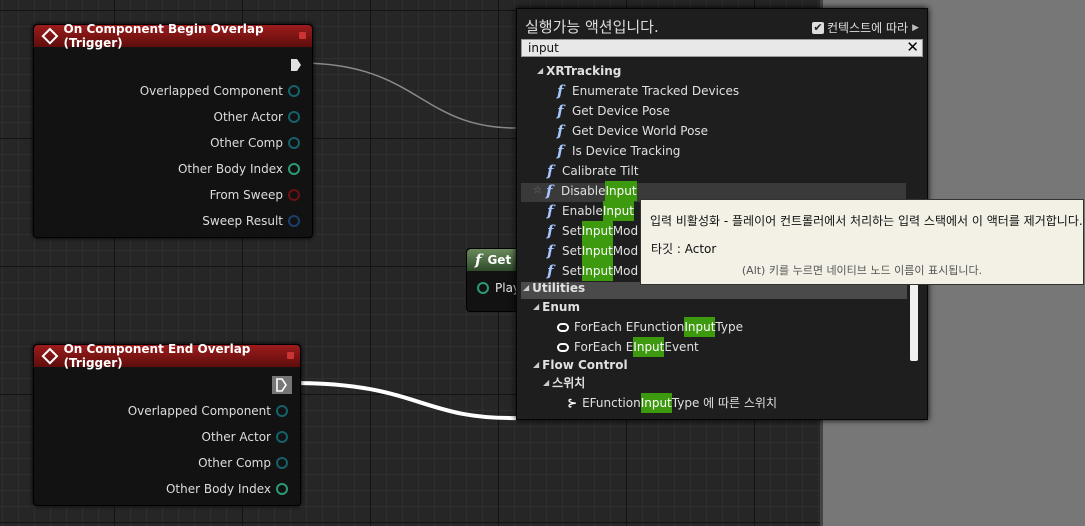 This screenshot has height=526, width=1085. Describe the element at coordinates (580, 365) in the screenshot. I see `category-flow-control: ◢ Flow Control` at that location.